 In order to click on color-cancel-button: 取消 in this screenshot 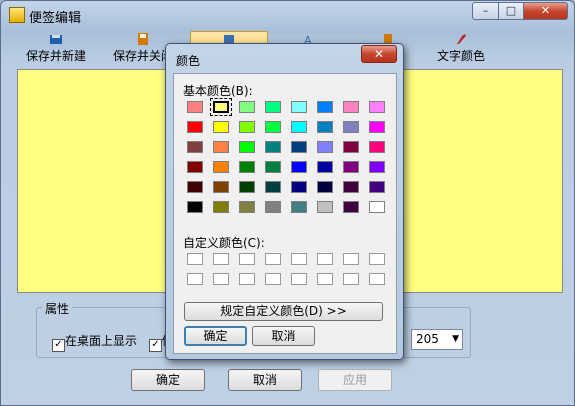, I will do `click(283, 336)`.